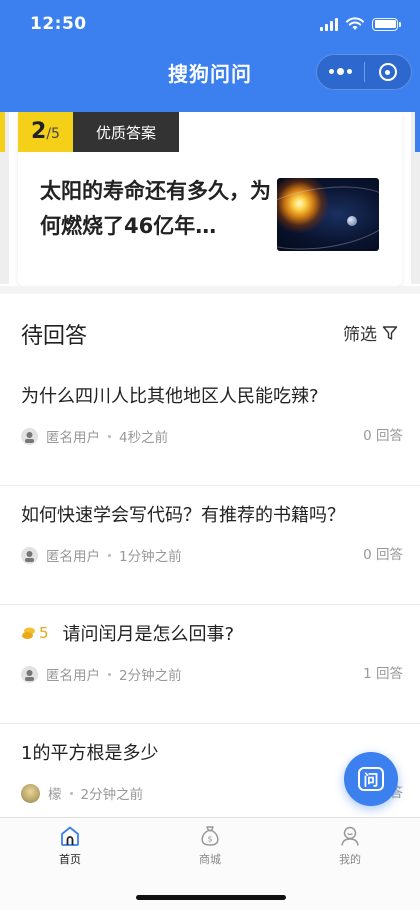 Image resolution: width=420 pixels, height=910 pixels. I want to click on carousel-counter: 2 / 5, so click(45, 132).